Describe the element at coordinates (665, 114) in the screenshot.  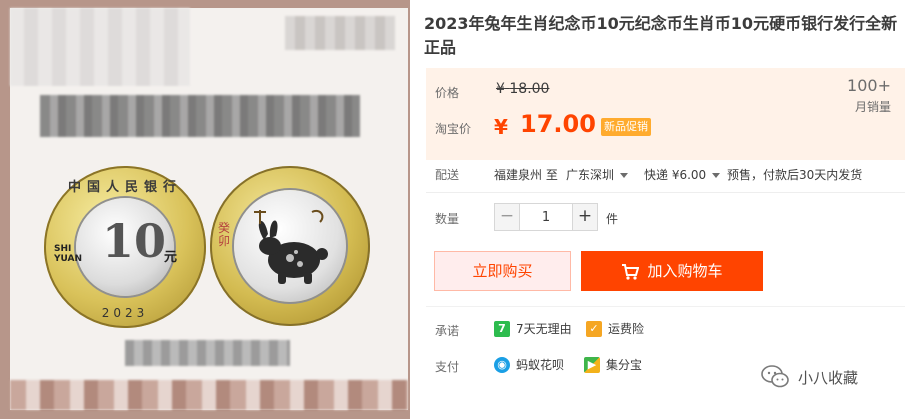
I see `price-panel: 价格 ¥ 18.00 淘宝价 ¥ 17.00 新品促销 100+ 月销量` at that location.